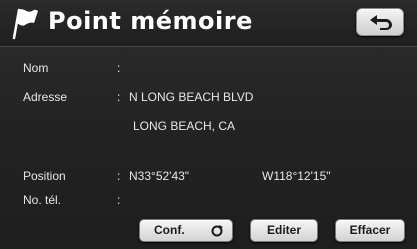 This screenshot has width=417, height=249. What do you see at coordinates (25, 24) in the screenshot?
I see `flag-icon` at bounding box center [25, 24].